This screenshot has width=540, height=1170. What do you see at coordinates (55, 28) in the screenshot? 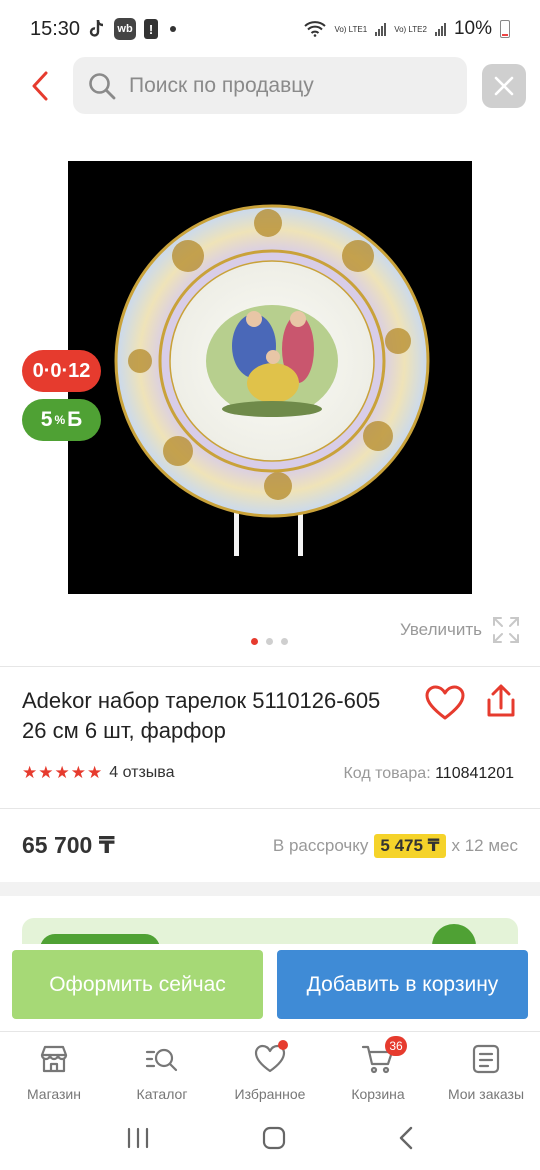
I see `status-time: 15:30` at bounding box center [55, 28].